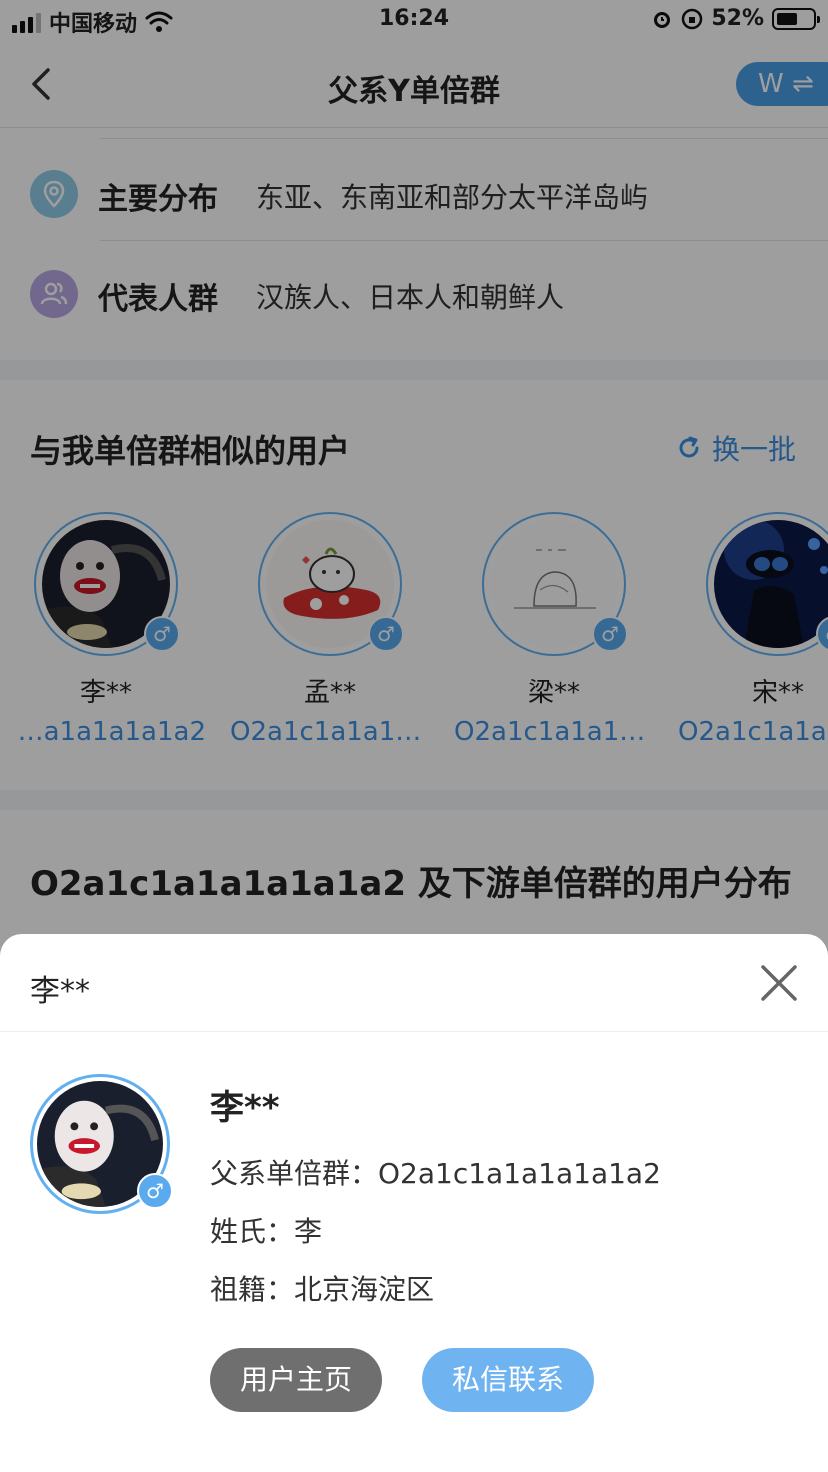 The width and height of the screenshot is (828, 1472). I want to click on detail-surname: 姓氏：李, so click(266, 1231).